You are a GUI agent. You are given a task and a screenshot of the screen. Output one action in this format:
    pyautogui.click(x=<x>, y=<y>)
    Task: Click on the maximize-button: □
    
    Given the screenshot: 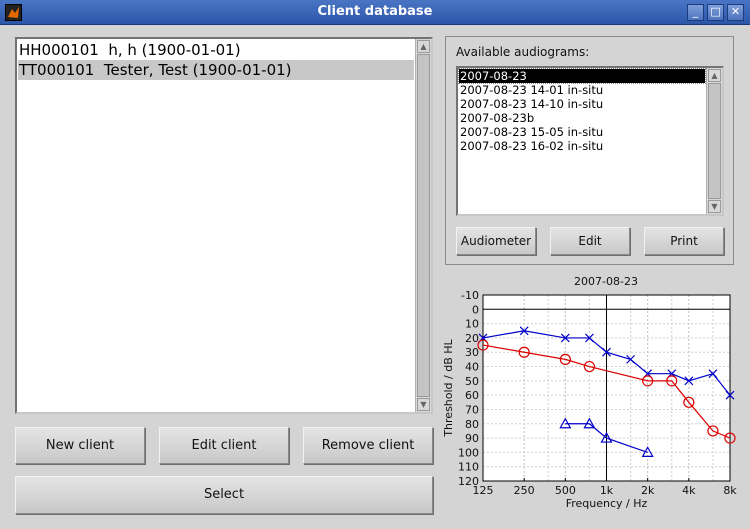 What is the action you would take?
    pyautogui.click(x=715, y=12)
    